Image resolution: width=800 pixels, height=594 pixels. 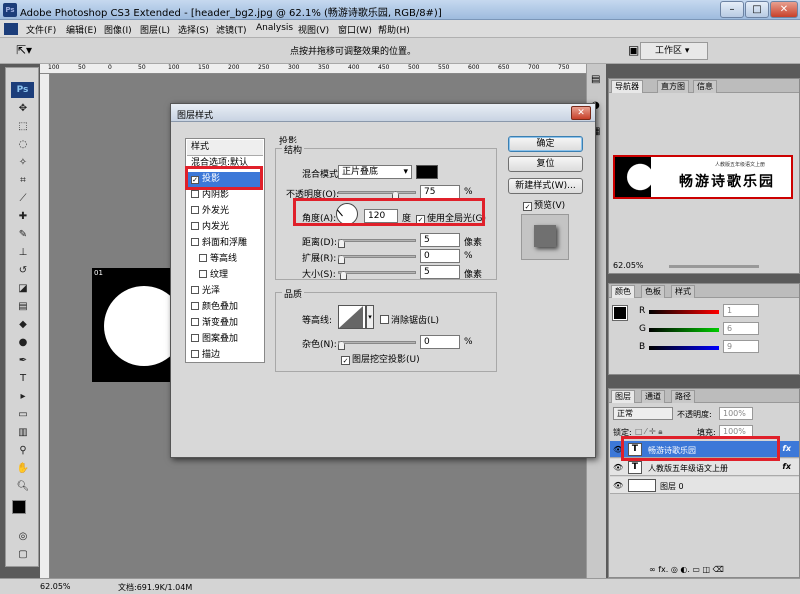 I want to click on effect-texture: 纹理, so click(x=225, y=276).